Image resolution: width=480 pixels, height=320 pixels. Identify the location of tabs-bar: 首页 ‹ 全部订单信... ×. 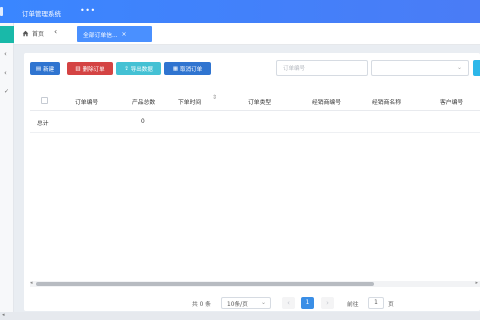
(247, 34).